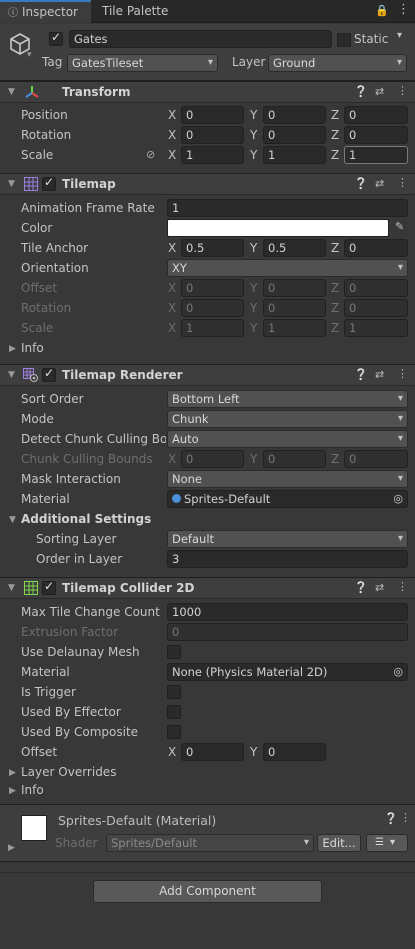 The height and width of the screenshot is (949, 415). Describe the element at coordinates (142, 63) in the screenshot. I see `tag-dropdown: GatesTileset` at that location.